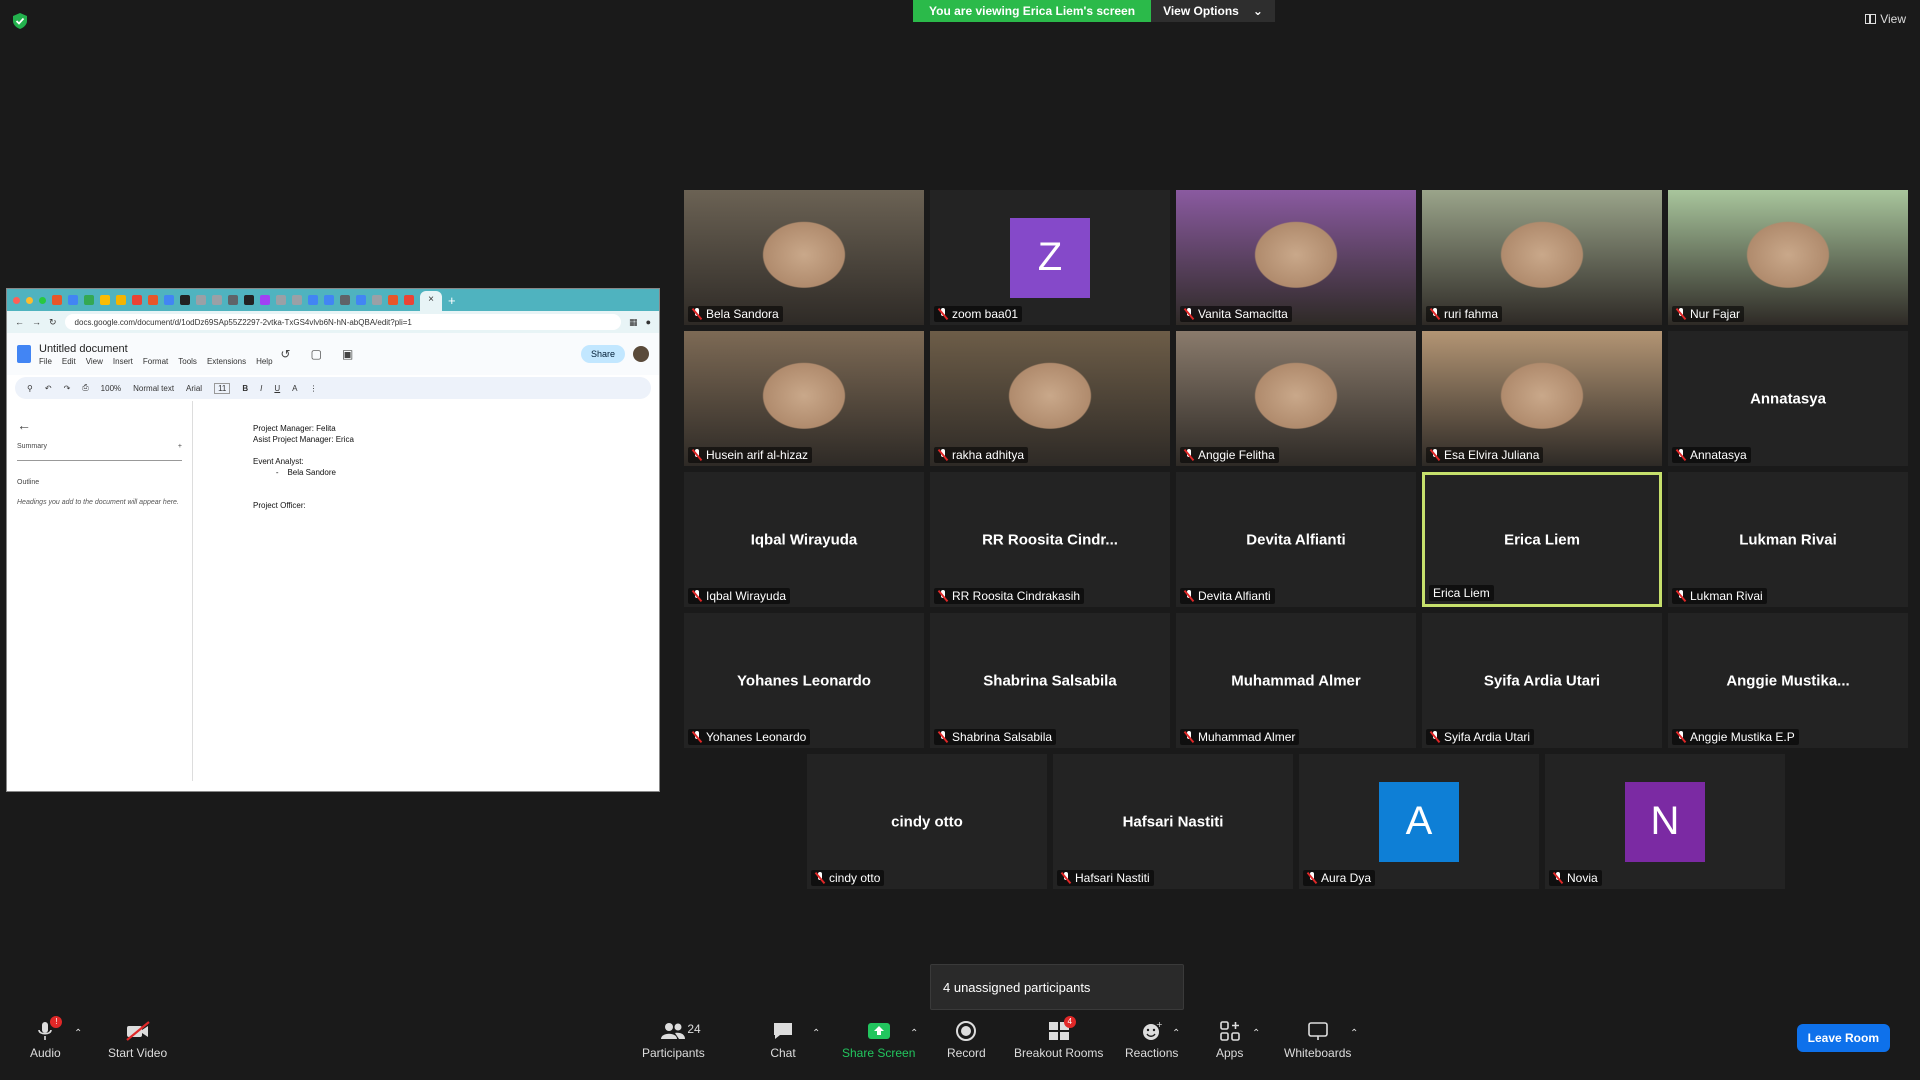  I want to click on participant-tile: Esa Elvira Juliana, so click(1542, 398).